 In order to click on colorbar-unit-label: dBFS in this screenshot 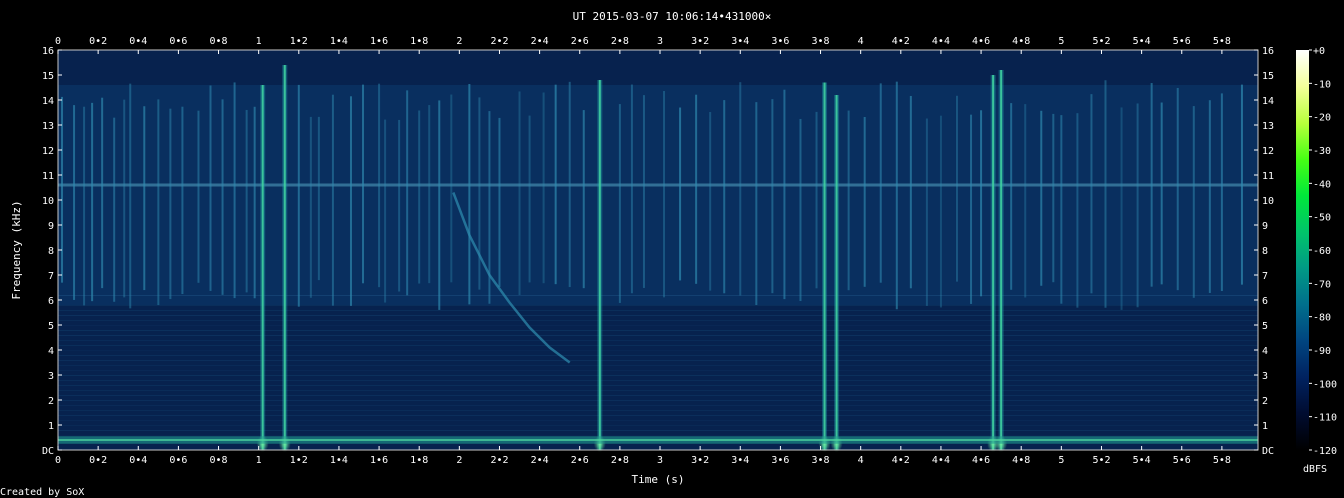, I will do `click(1315, 469)`.